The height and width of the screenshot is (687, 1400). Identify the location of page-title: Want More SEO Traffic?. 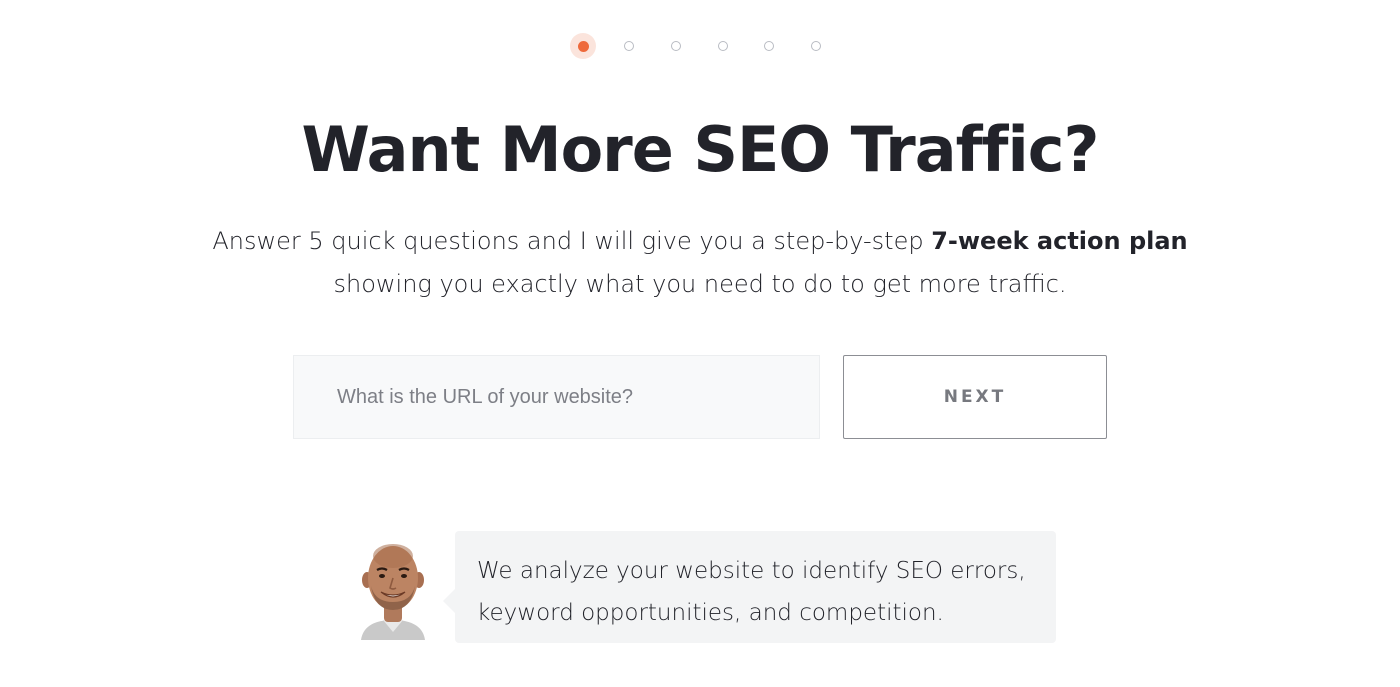
(700, 149).